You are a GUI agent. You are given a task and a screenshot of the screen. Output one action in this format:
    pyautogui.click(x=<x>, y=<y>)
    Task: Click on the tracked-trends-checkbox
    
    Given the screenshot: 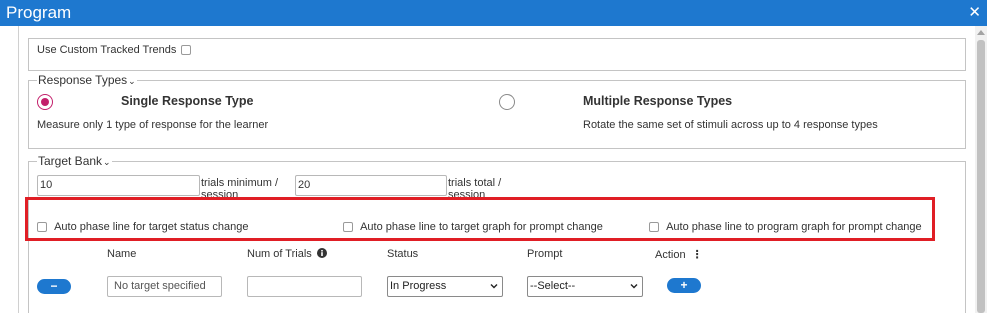 What is the action you would take?
    pyautogui.click(x=186, y=50)
    